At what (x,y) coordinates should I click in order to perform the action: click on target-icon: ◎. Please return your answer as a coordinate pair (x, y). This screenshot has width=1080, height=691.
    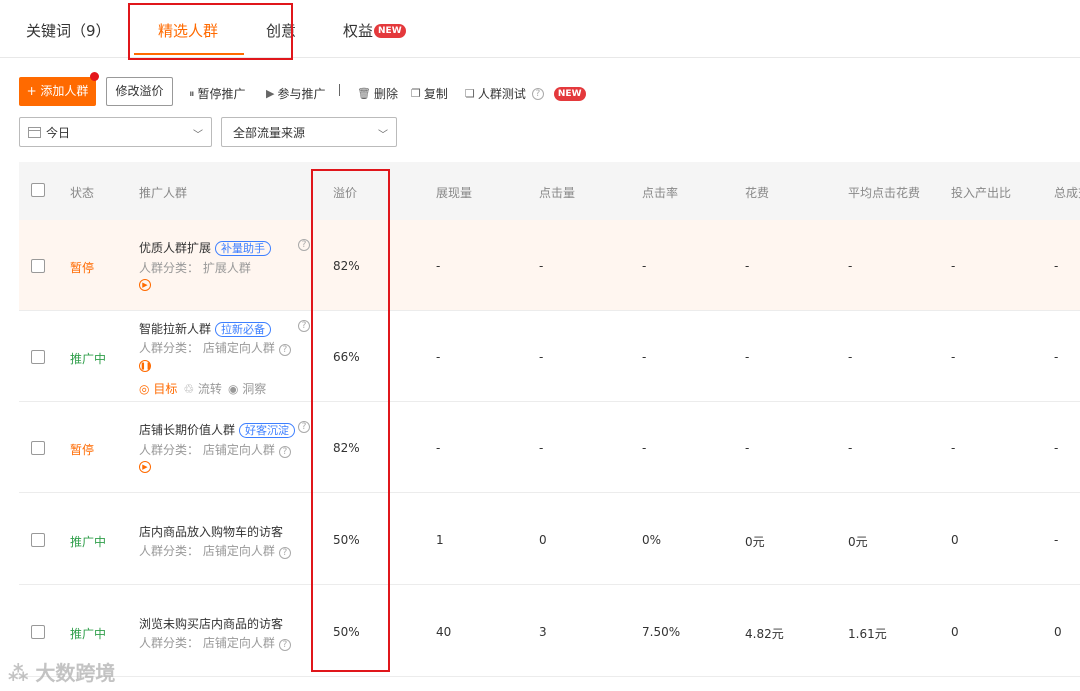
    Looking at the image, I should click on (144, 389).